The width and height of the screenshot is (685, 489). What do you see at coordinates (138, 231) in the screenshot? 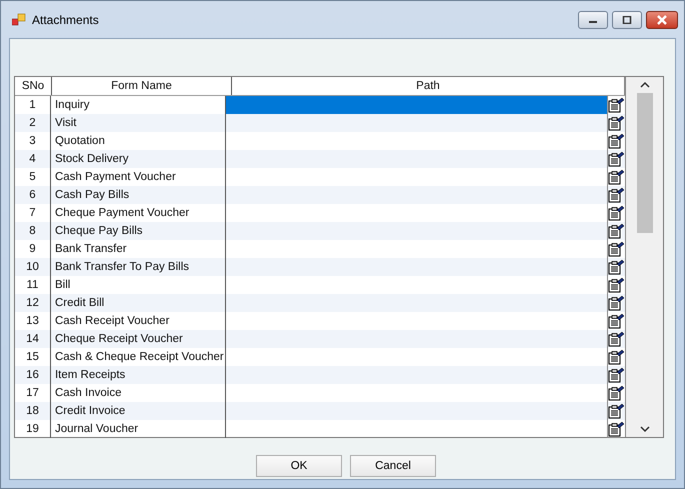
I see `table-cell: Cheque Pay Bills` at bounding box center [138, 231].